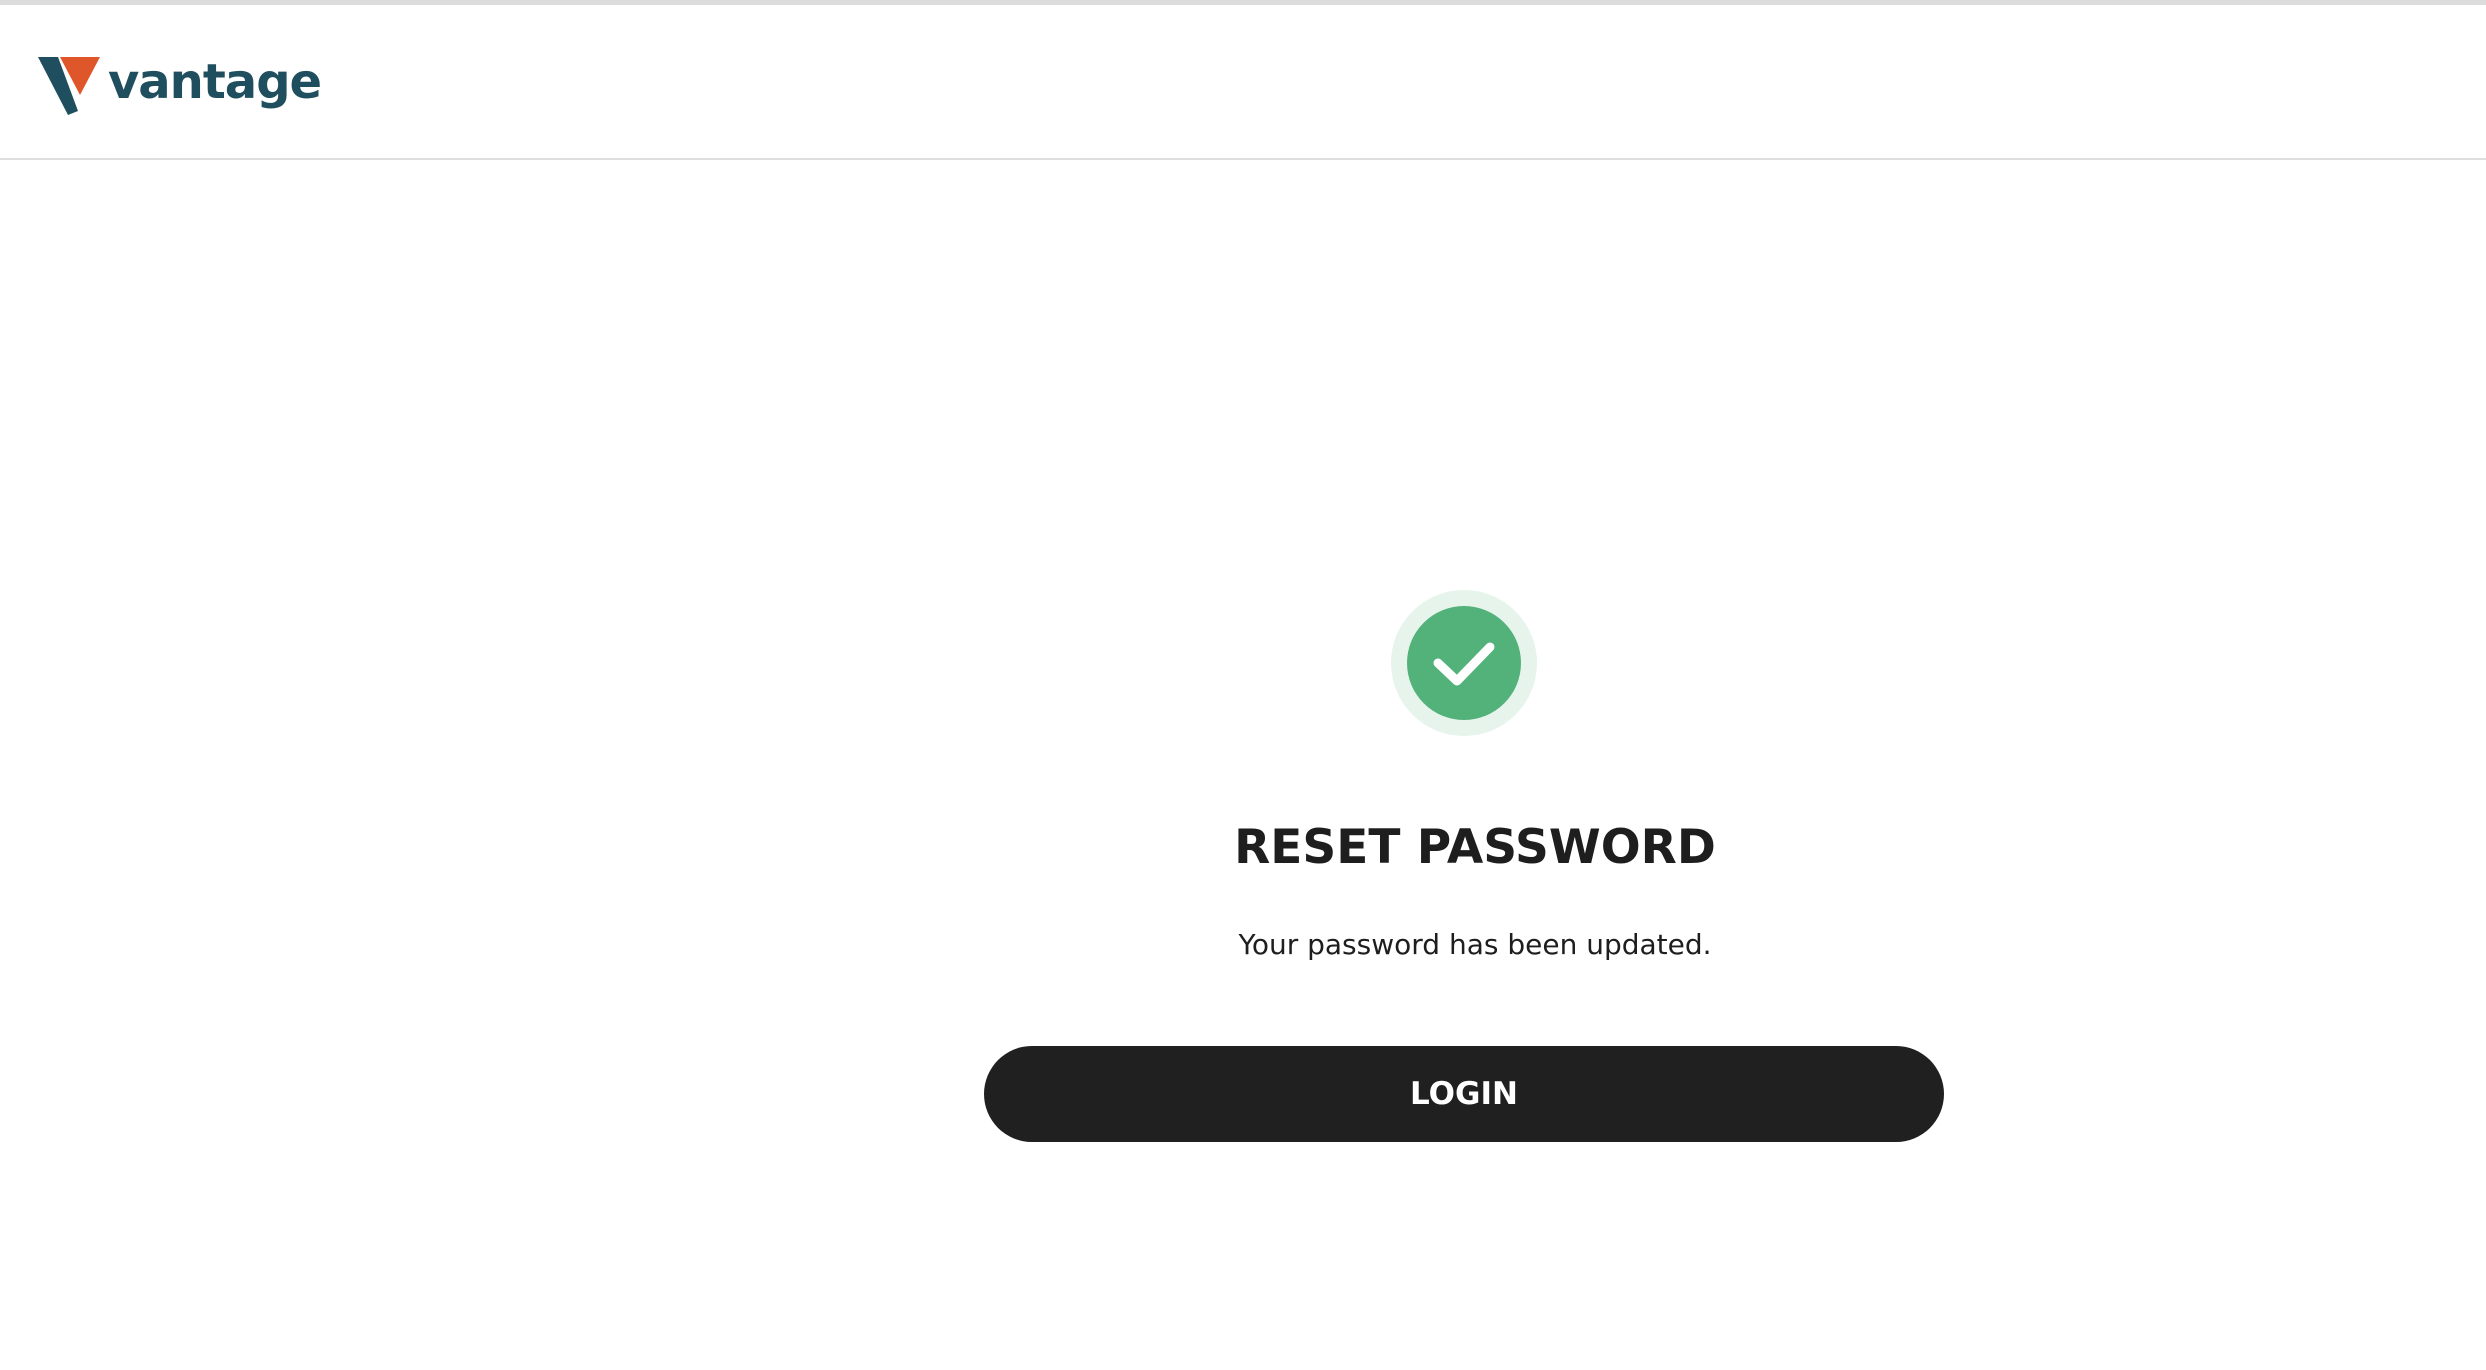 The width and height of the screenshot is (2486, 1370). Describe the element at coordinates (69, 86) in the screenshot. I see `vantage-v-logo-icon` at that location.